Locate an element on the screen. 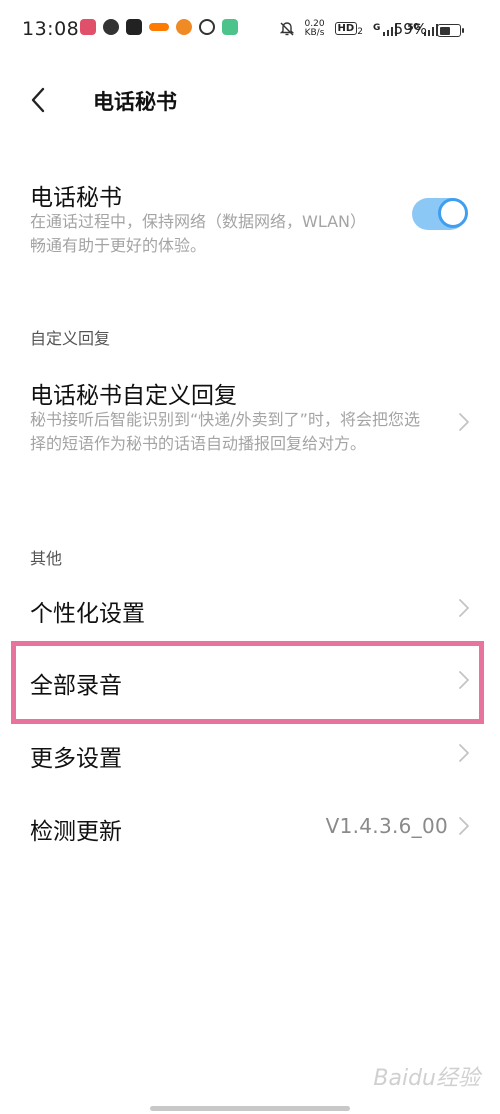 This screenshot has height=1114, width=500. app-header: 电话秘书 is located at coordinates (250, 100).